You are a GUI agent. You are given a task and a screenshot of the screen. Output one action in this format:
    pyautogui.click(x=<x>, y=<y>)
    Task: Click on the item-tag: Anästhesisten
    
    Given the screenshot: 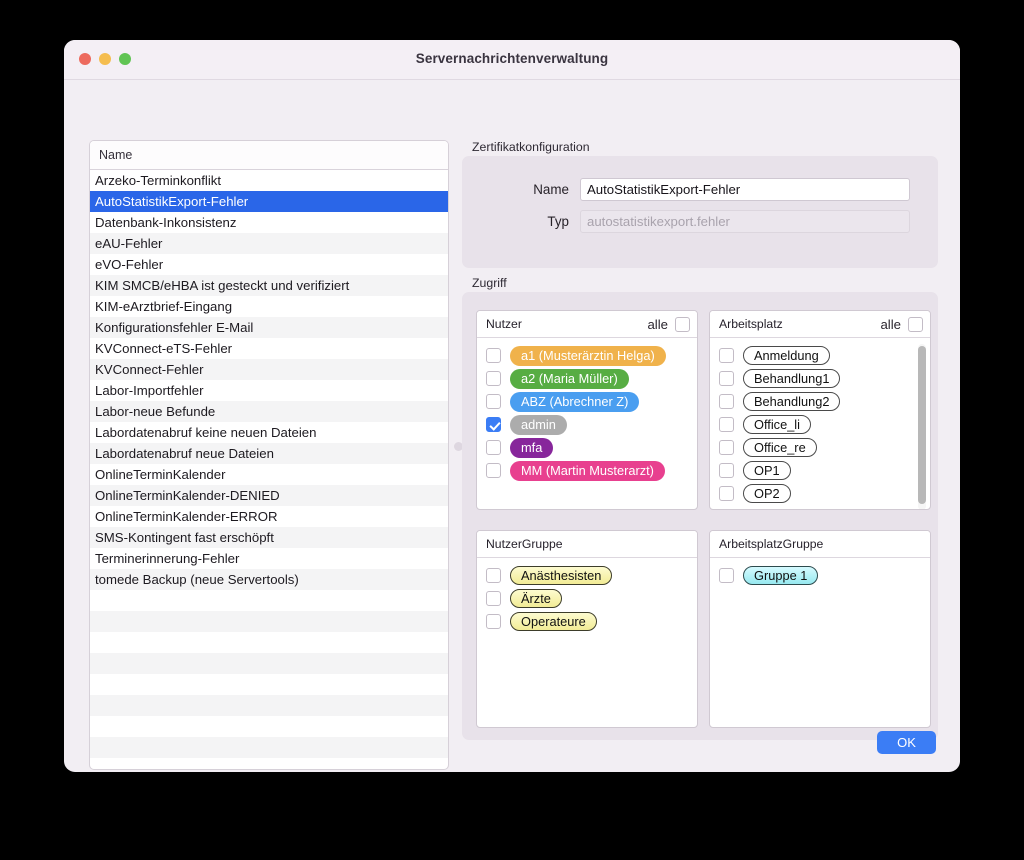 What is the action you would take?
    pyautogui.click(x=561, y=575)
    